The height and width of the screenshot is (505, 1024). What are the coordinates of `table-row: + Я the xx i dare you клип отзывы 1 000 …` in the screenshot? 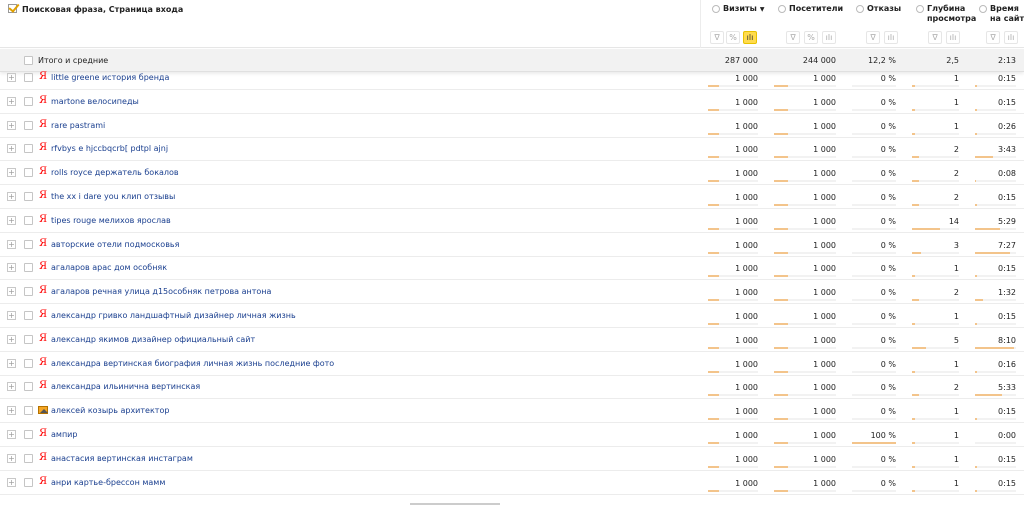 It's located at (512, 197).